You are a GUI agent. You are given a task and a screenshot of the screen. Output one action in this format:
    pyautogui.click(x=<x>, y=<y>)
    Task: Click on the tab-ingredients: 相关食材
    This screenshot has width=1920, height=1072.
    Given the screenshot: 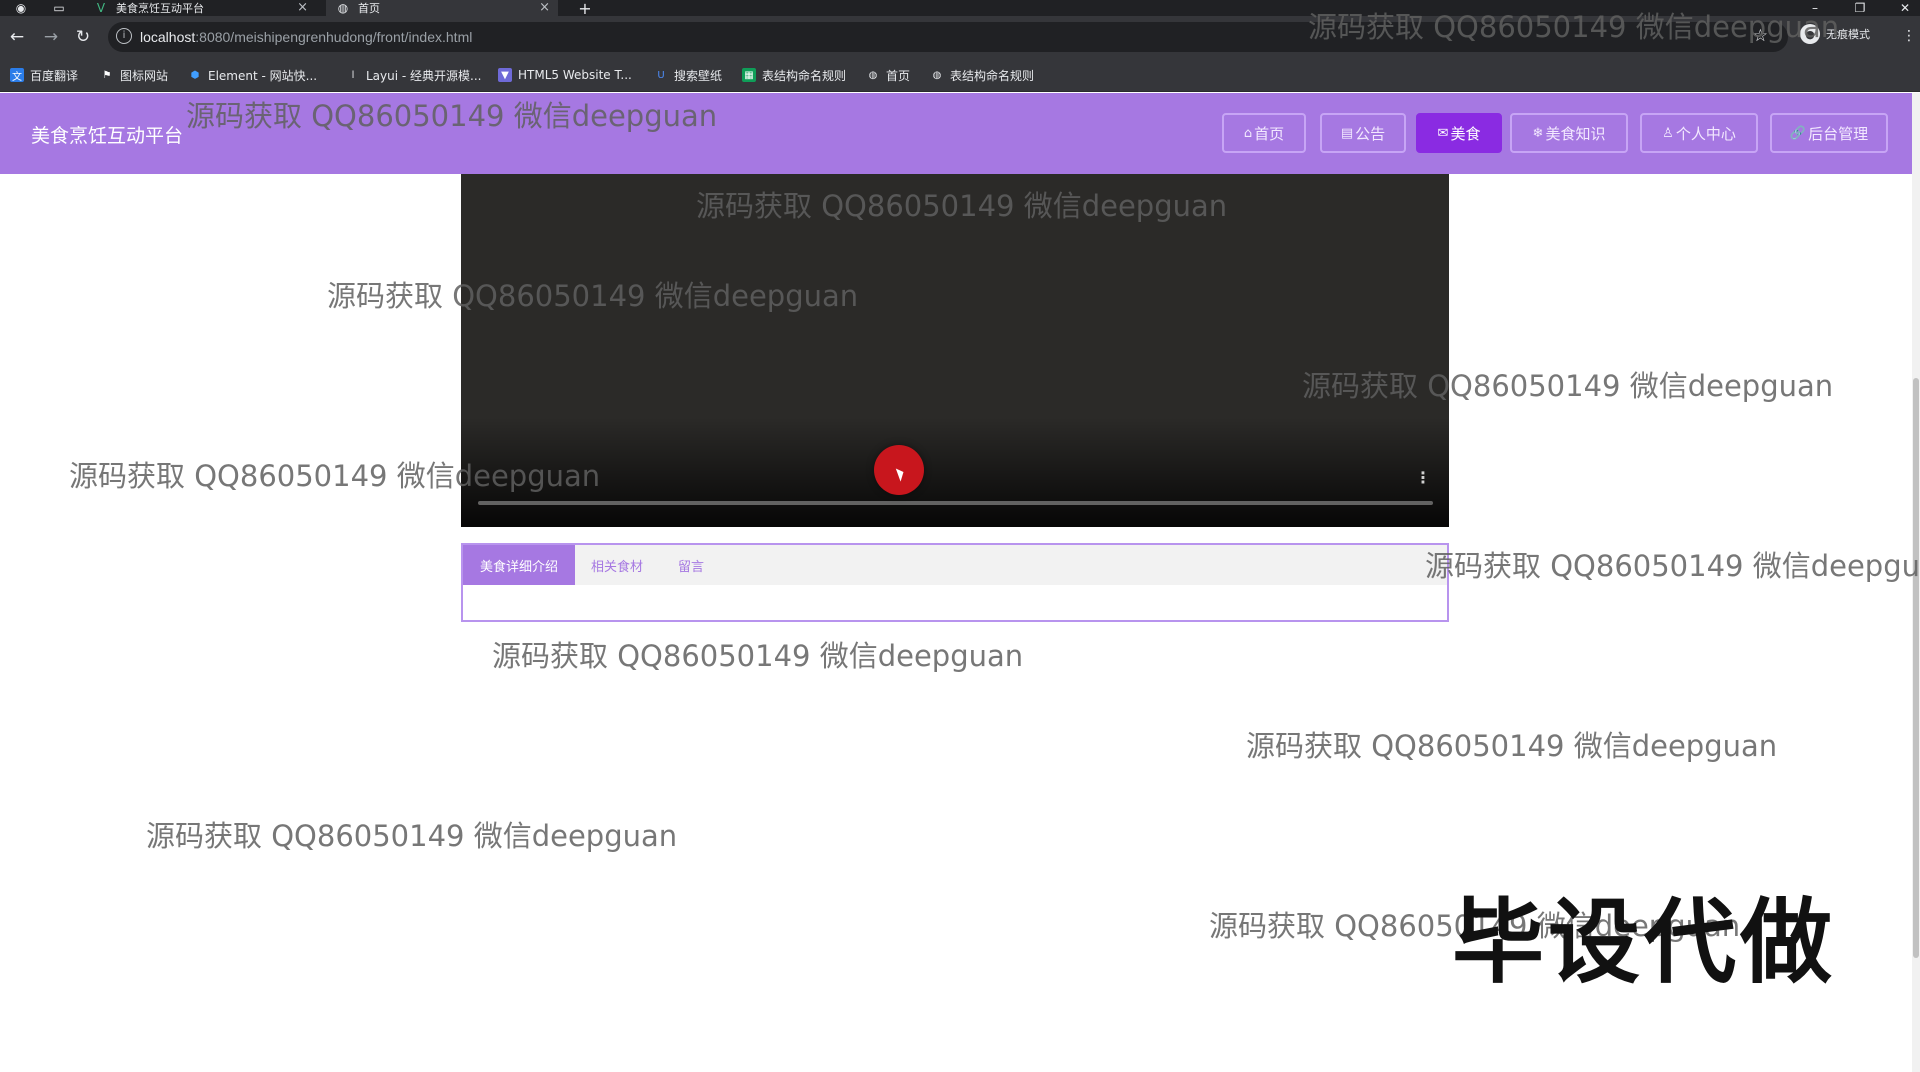 What is the action you would take?
    pyautogui.click(x=617, y=565)
    